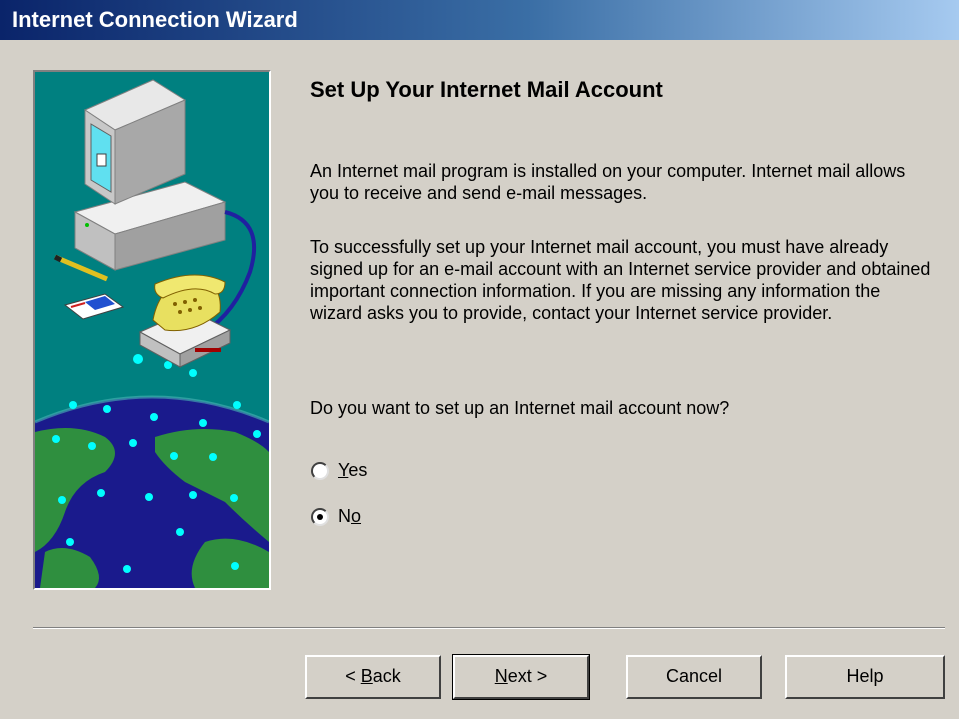 The height and width of the screenshot is (719, 959). What do you see at coordinates (320, 470) in the screenshot?
I see `yes-radio-button` at bounding box center [320, 470].